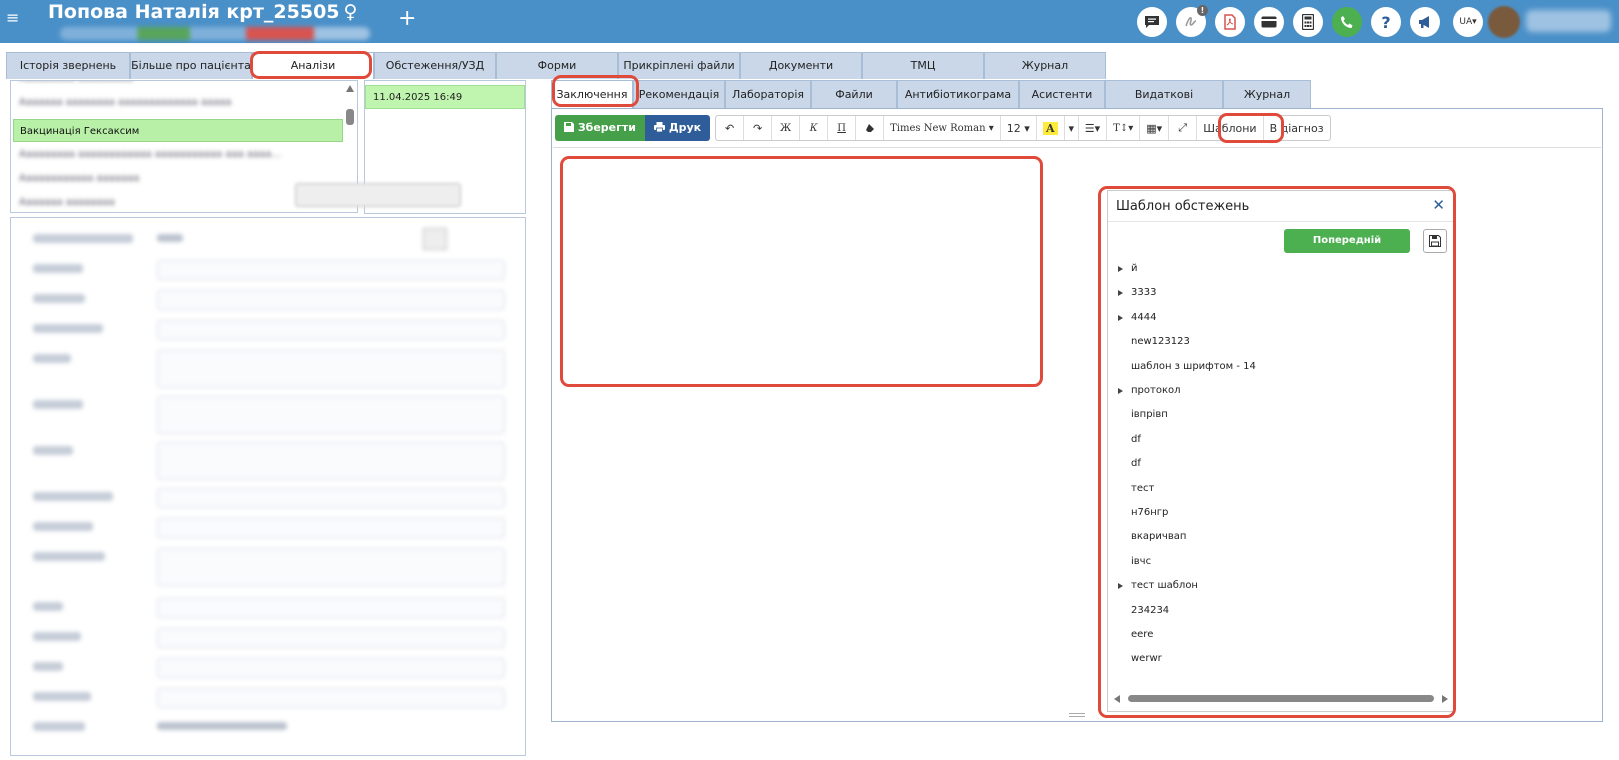 The image size is (1619, 760). I want to click on print-button: Друк, so click(677, 128).